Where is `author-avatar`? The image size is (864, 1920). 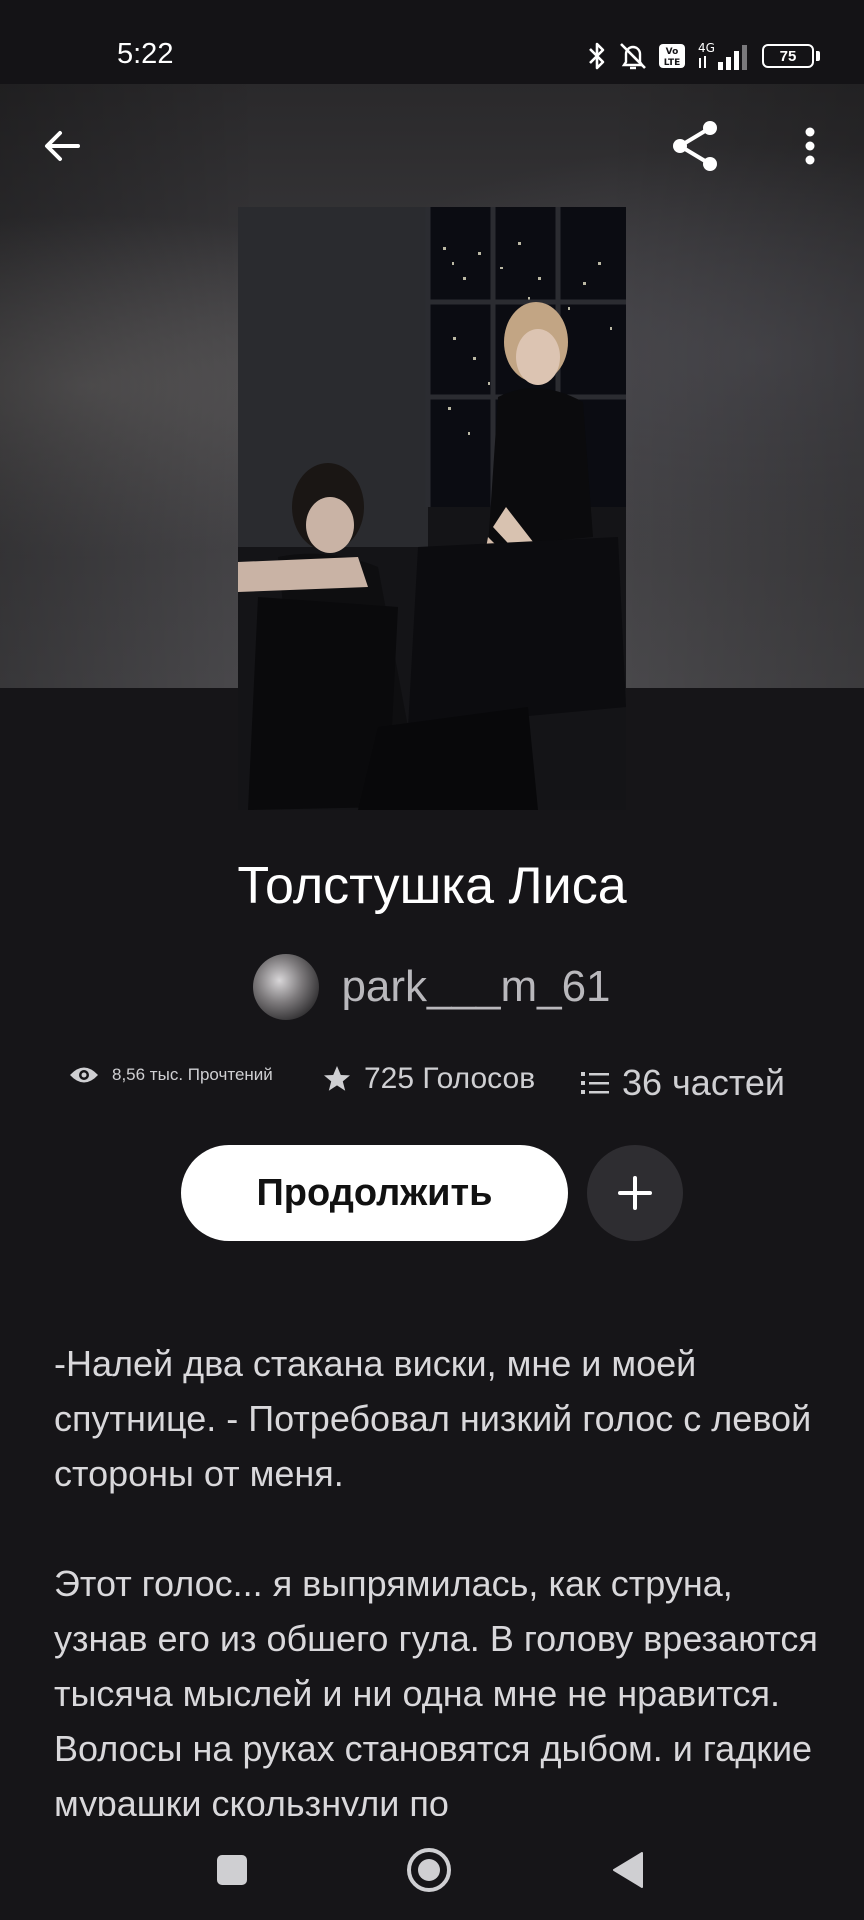
author-avatar is located at coordinates (286, 987).